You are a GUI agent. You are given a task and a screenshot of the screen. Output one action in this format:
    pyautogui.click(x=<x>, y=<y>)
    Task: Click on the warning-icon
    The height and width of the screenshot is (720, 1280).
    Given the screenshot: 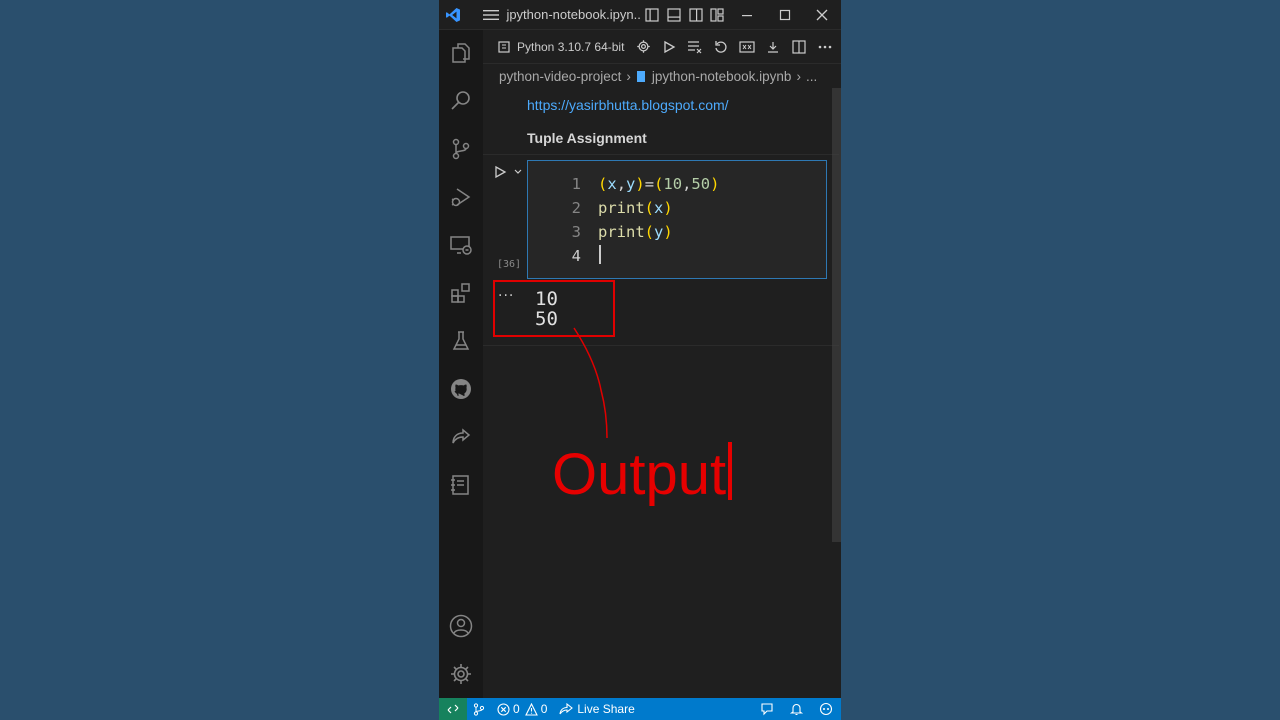 What is the action you would take?
    pyautogui.click(x=531, y=709)
    